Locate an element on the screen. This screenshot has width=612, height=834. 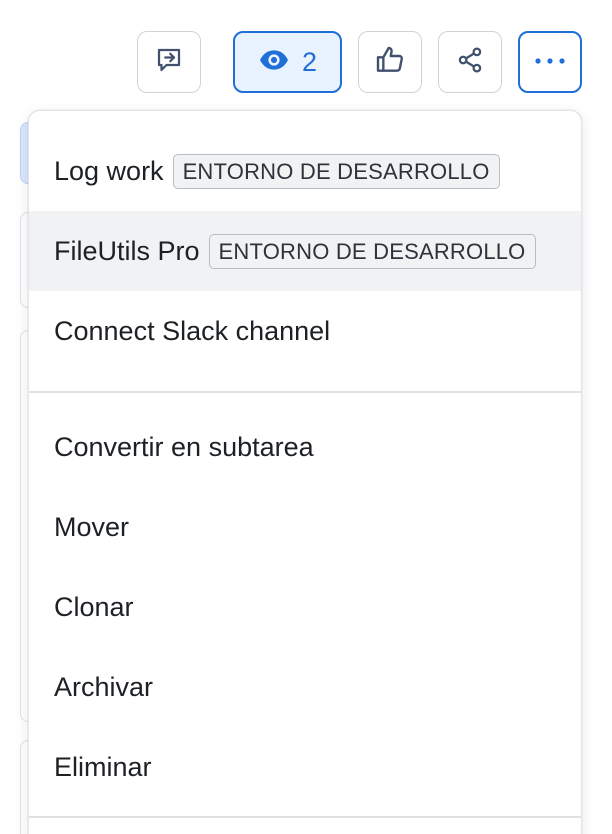
menu-item-label: Mover is located at coordinates (92, 526).